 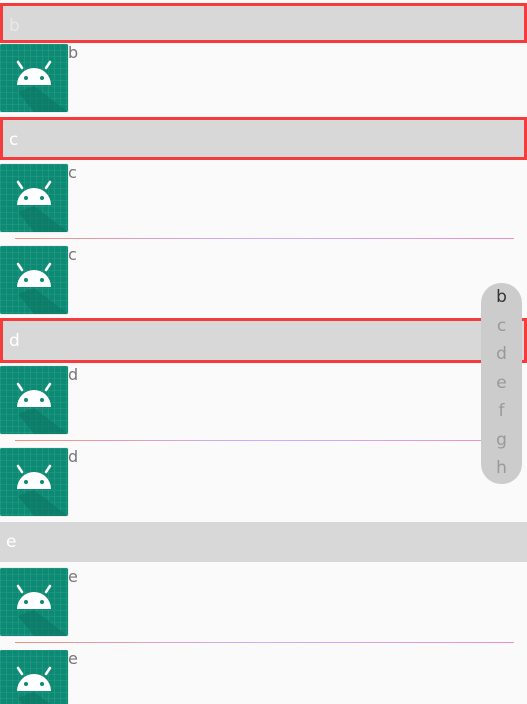 What do you see at coordinates (501, 326) in the screenshot?
I see `index-letter-c: c` at bounding box center [501, 326].